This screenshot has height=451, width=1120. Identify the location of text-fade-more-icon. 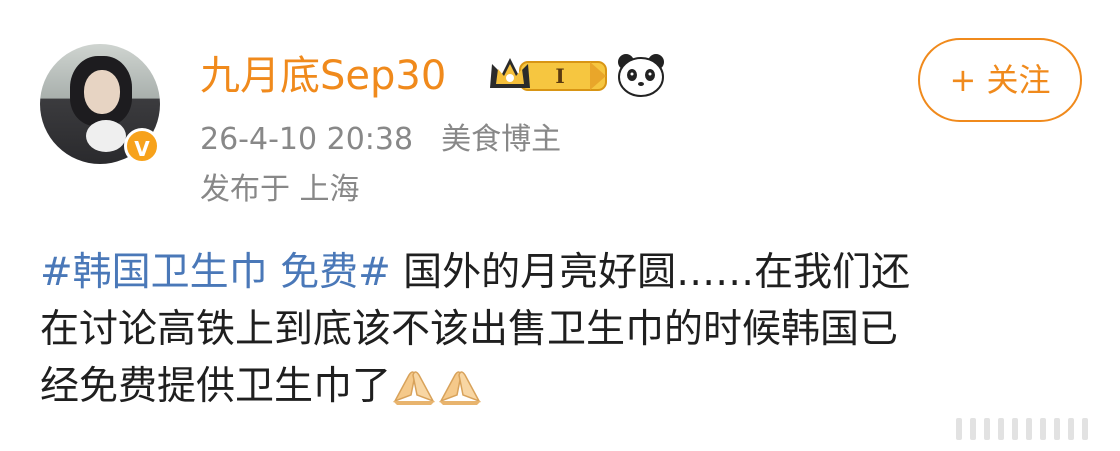
(1022, 429).